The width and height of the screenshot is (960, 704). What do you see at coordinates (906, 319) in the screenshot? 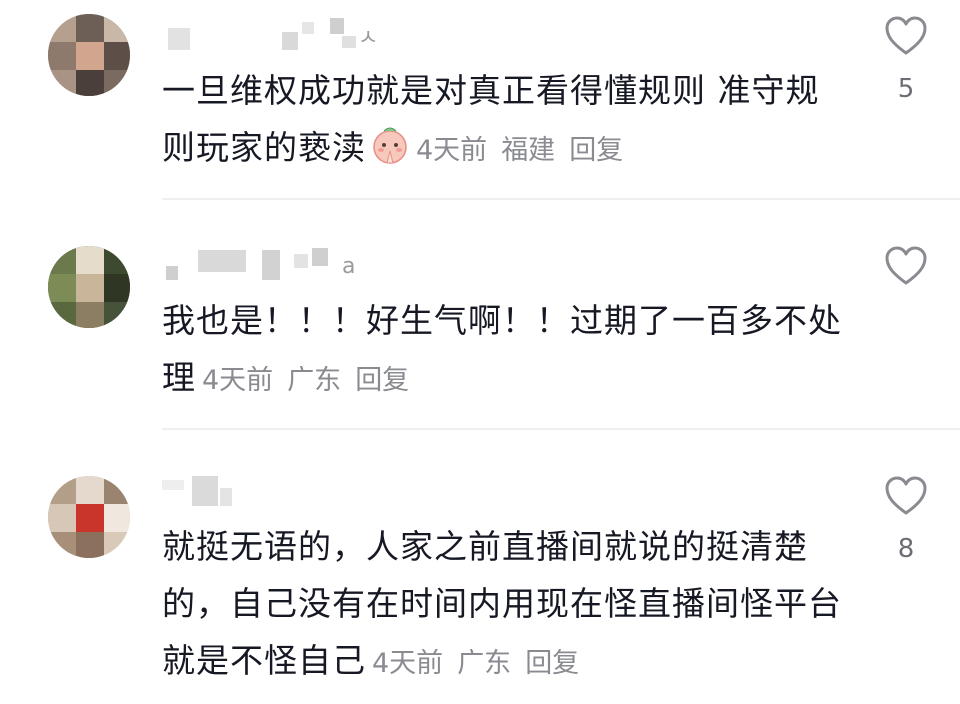
I see `like-count` at bounding box center [906, 319].